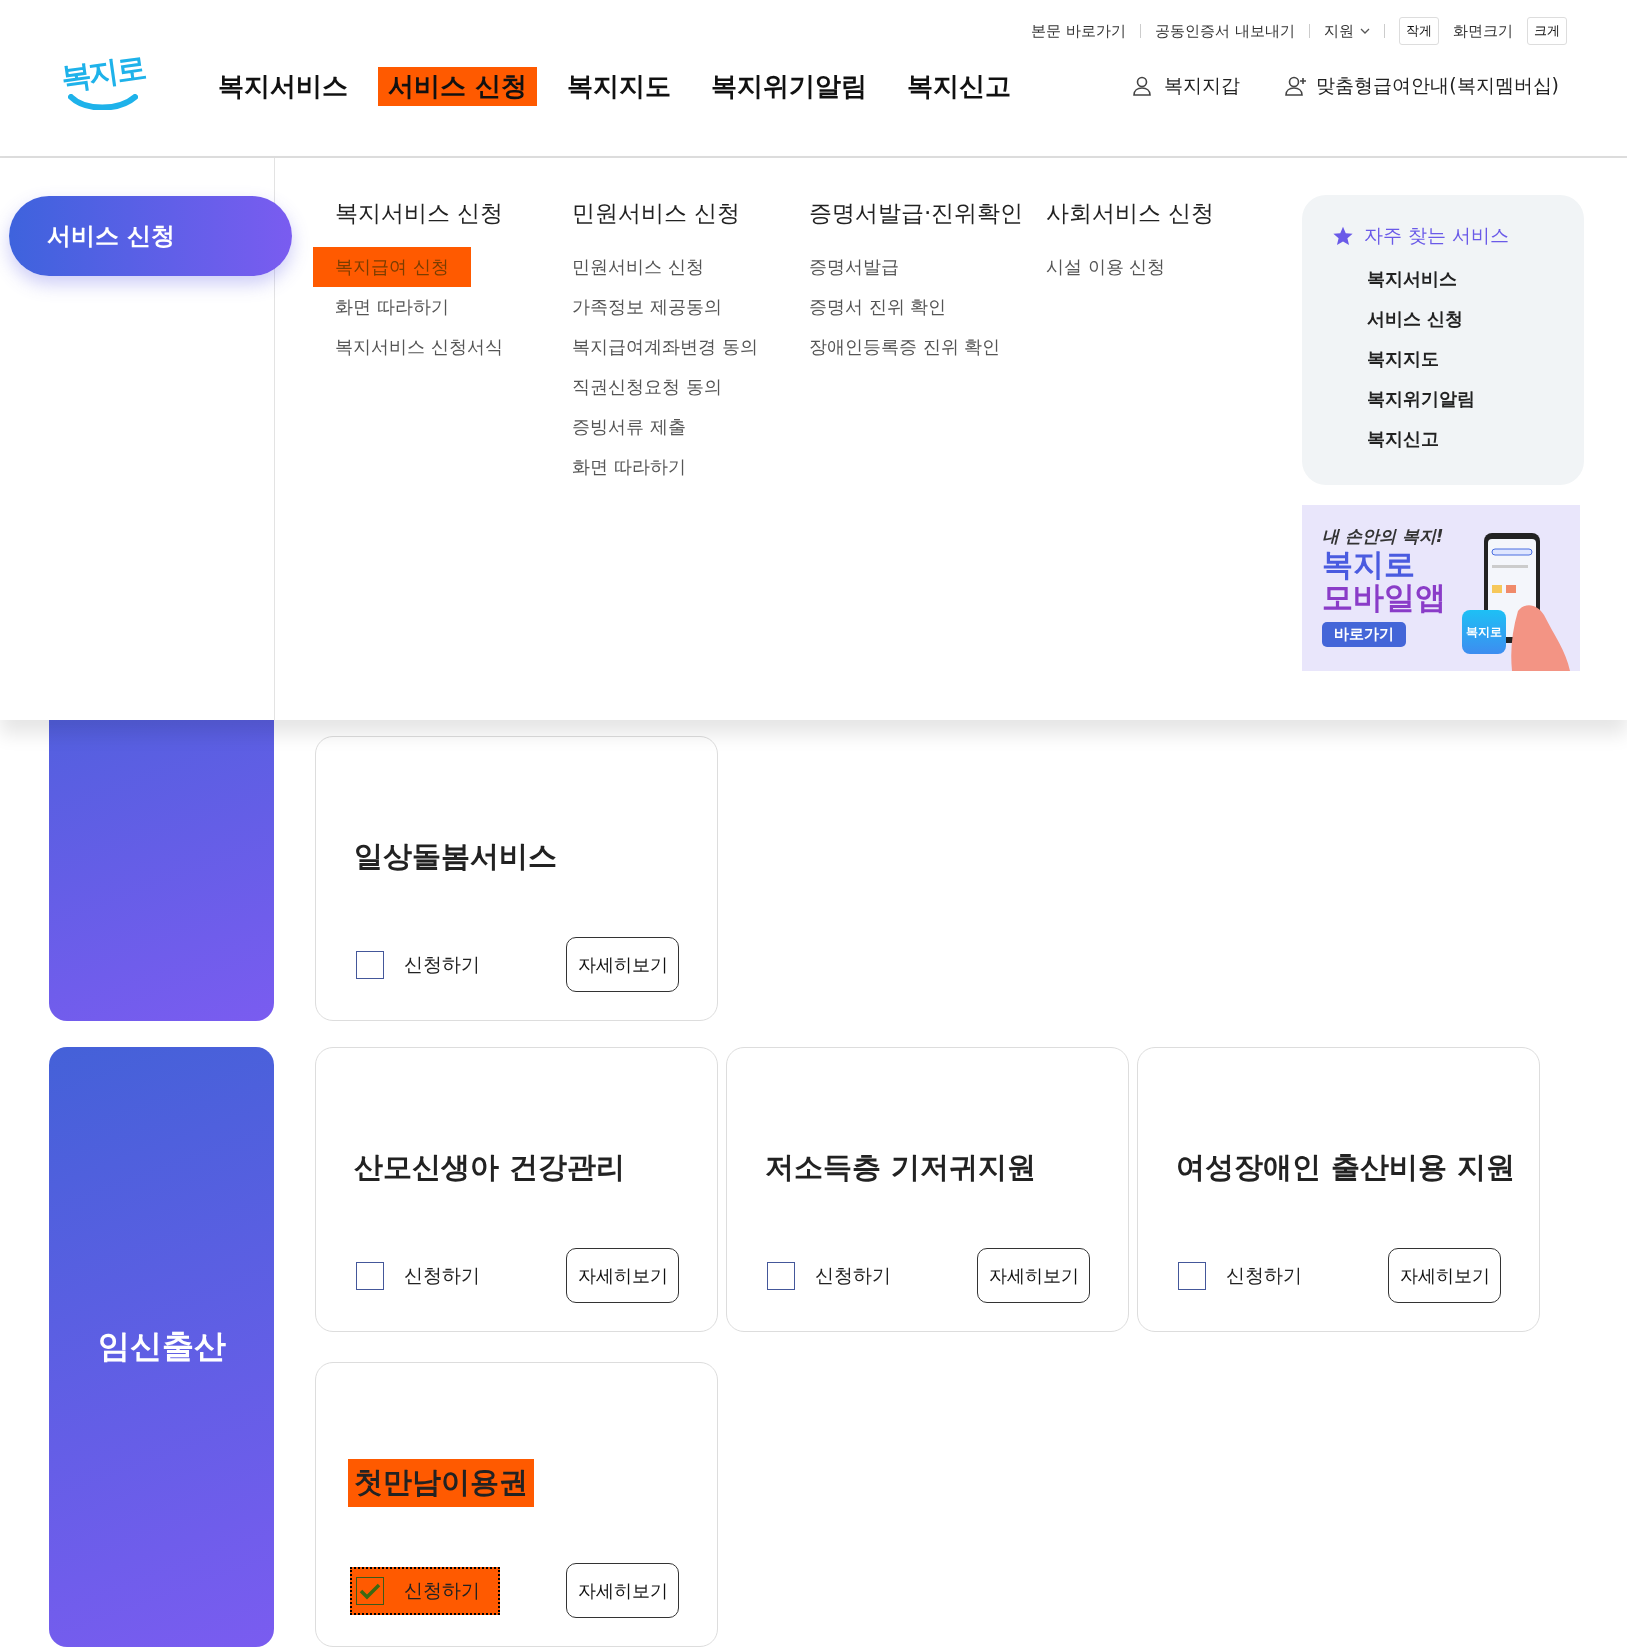  I want to click on check-icon, so click(370, 1590).